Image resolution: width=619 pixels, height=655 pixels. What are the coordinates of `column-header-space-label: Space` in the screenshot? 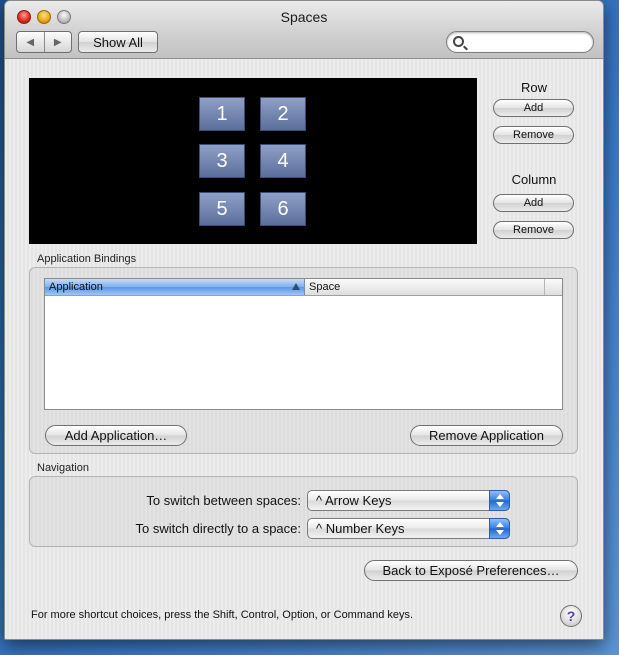 It's located at (325, 287).